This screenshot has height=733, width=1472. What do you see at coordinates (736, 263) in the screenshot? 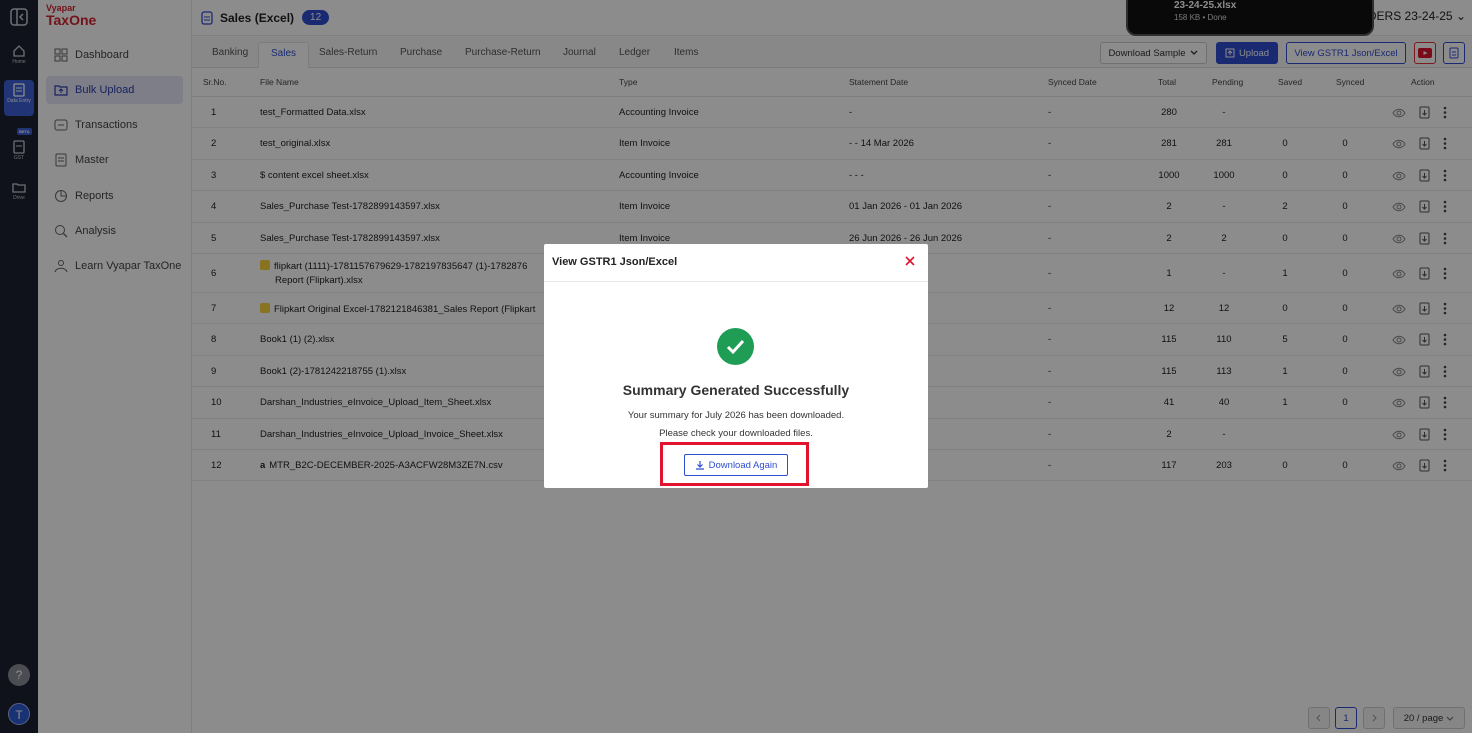
I see `modal-header: View GSTR1 Json/Excel` at bounding box center [736, 263].